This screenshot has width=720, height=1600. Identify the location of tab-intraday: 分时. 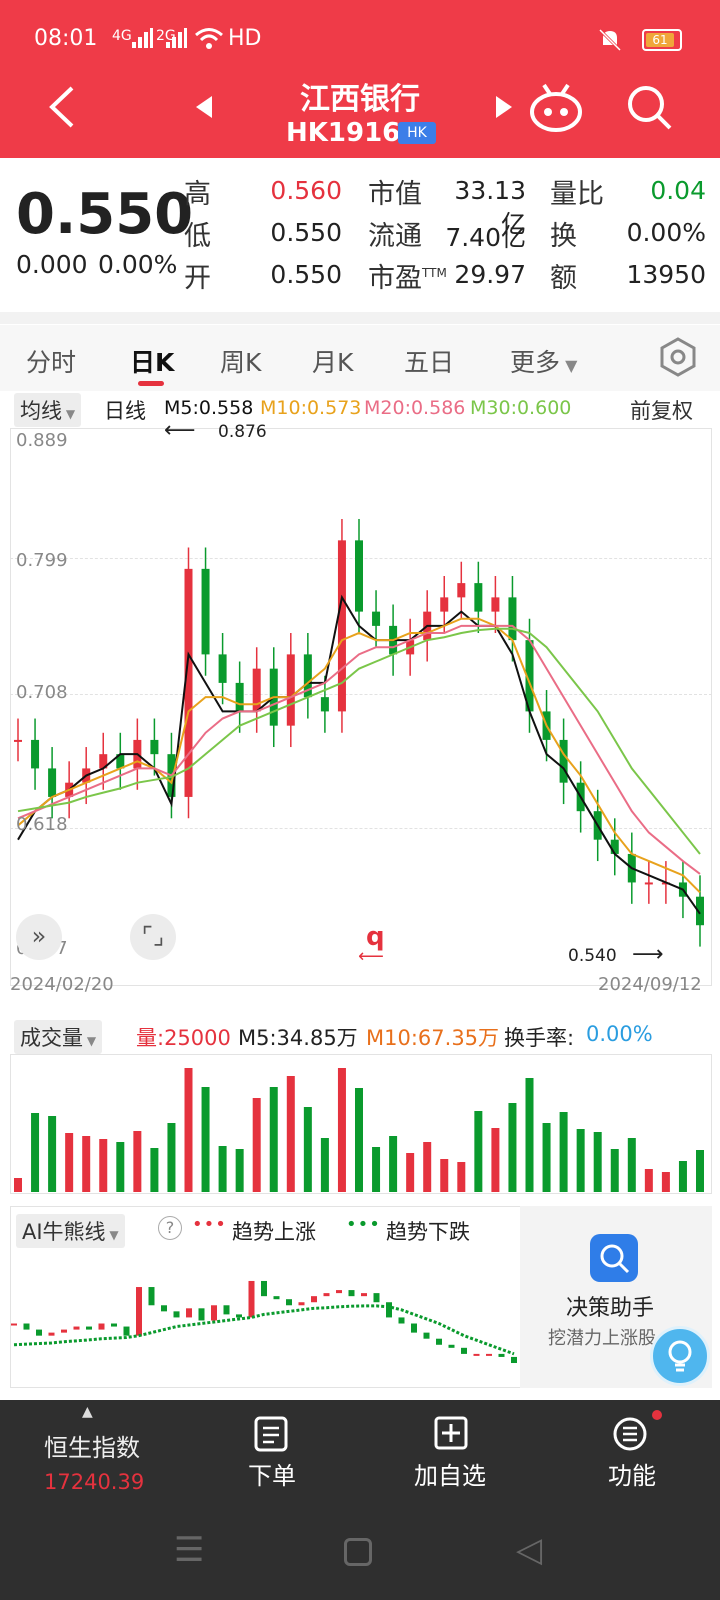
(51, 361).